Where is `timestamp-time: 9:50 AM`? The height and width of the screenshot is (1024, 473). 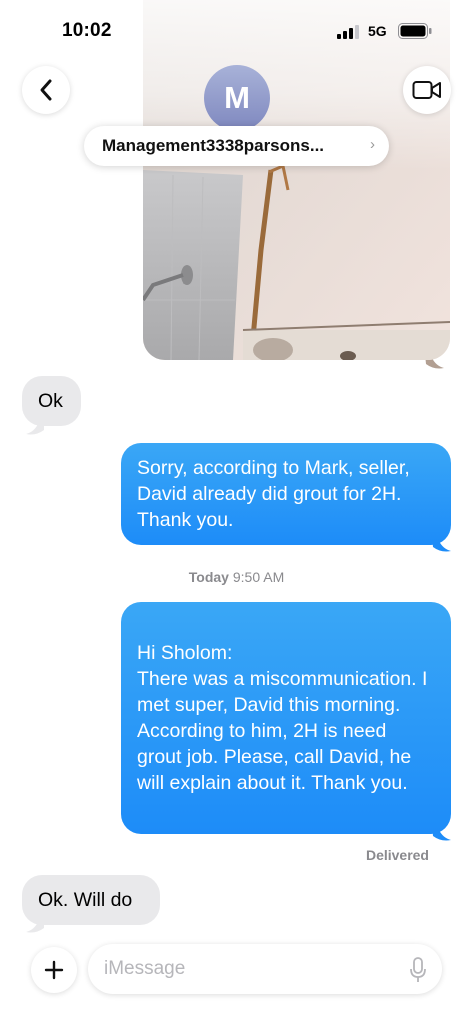 timestamp-time: 9:50 AM is located at coordinates (258, 577).